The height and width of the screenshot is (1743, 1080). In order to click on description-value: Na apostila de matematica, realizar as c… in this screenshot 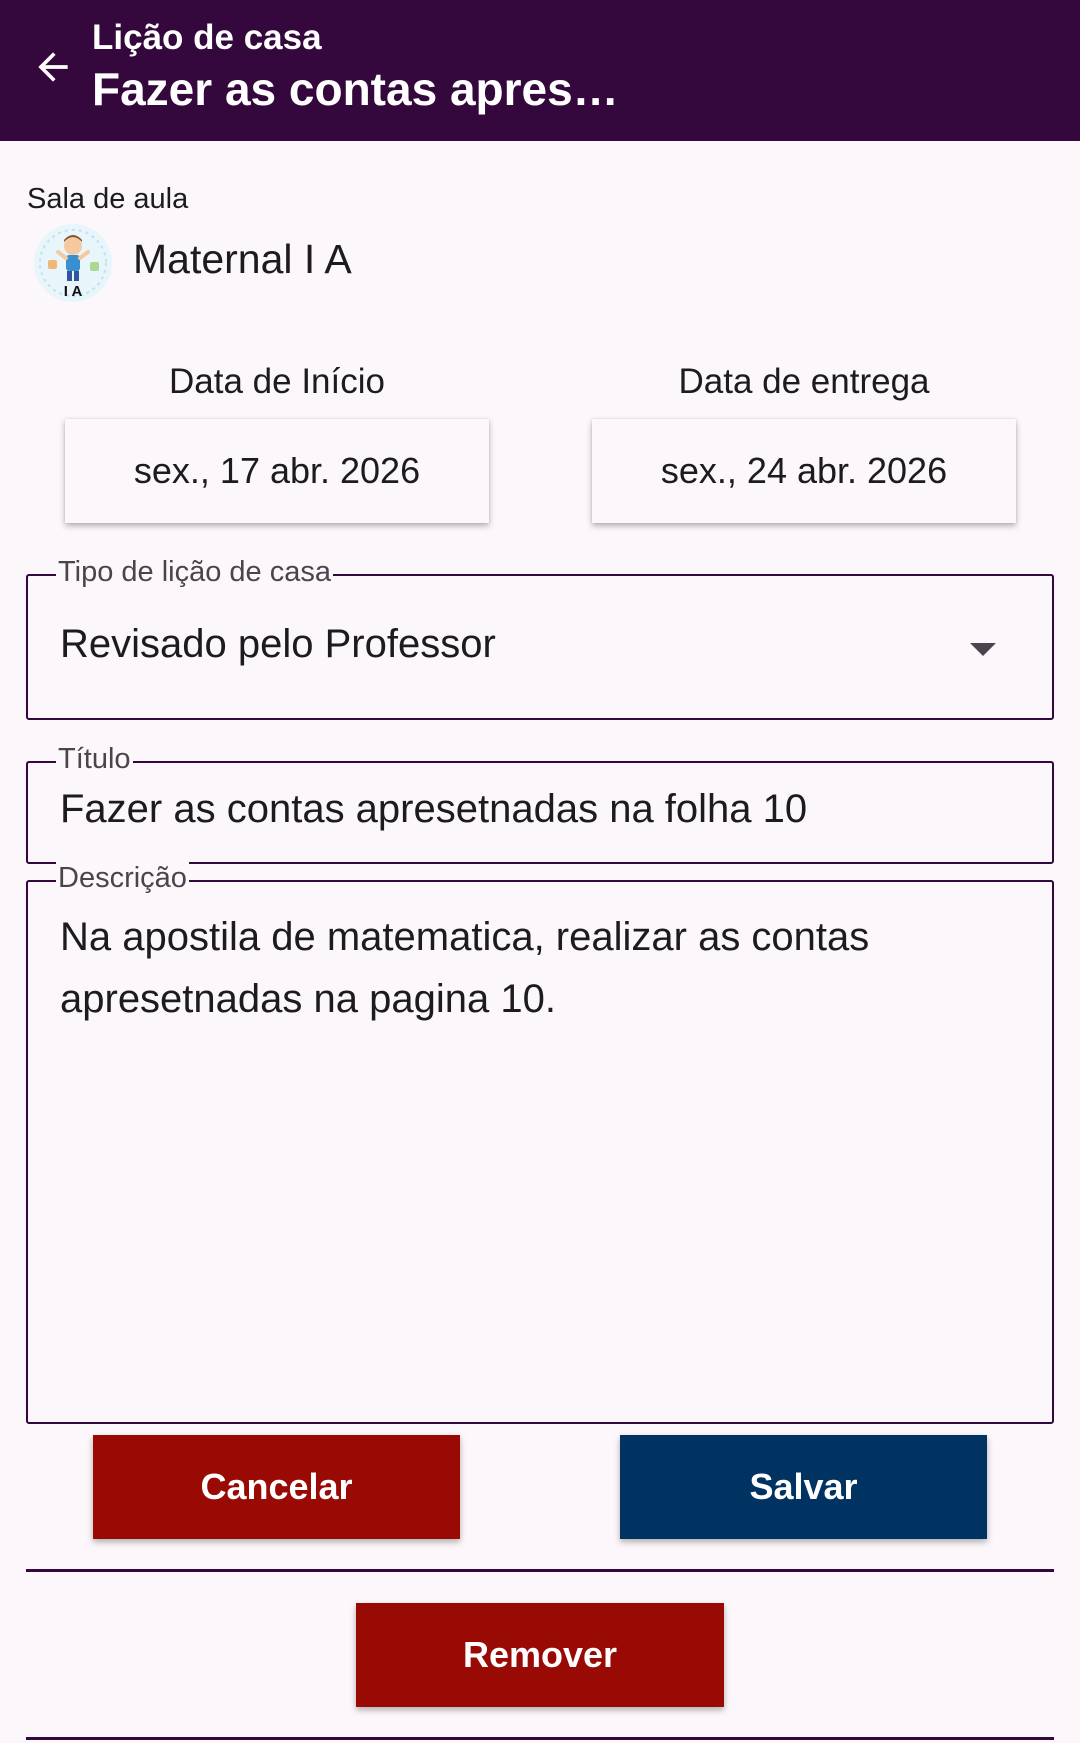, I will do `click(465, 968)`.